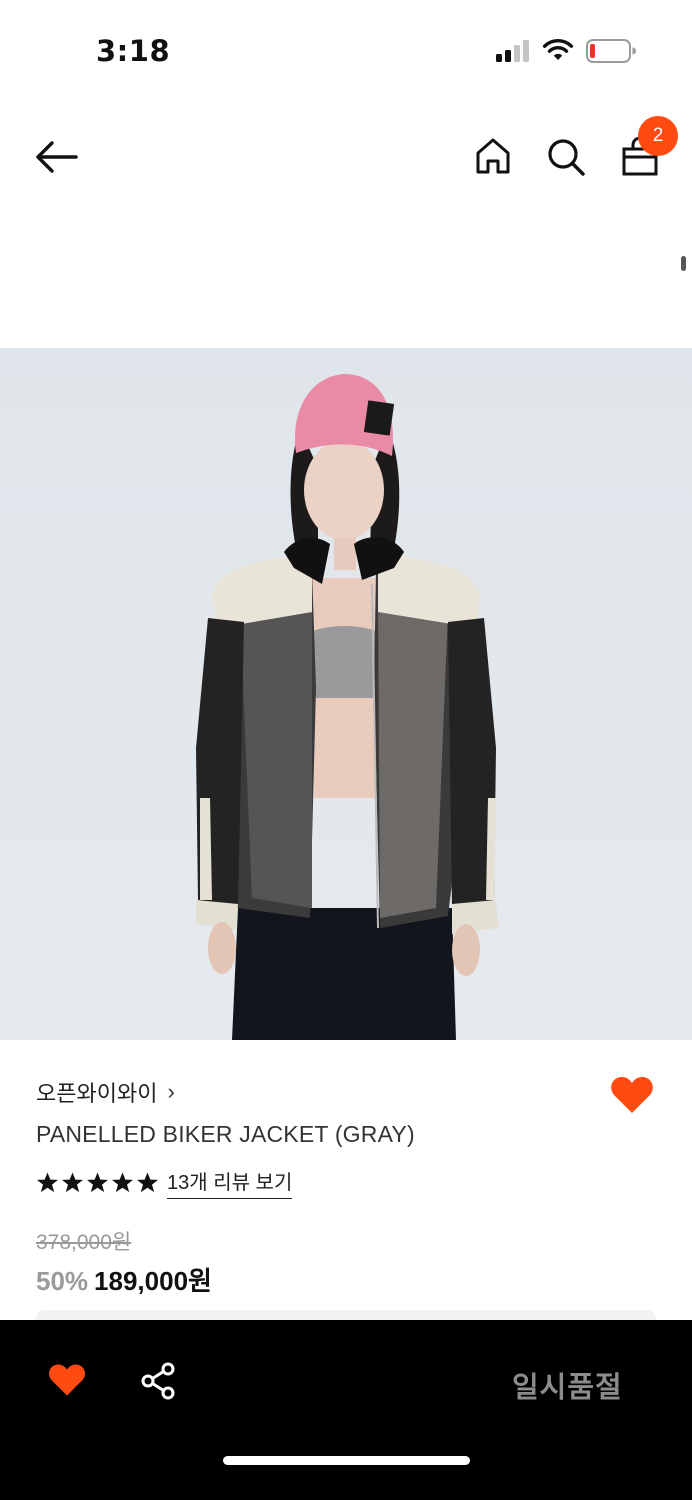  I want to click on price-row: 50% 189,000원, so click(124, 1279).